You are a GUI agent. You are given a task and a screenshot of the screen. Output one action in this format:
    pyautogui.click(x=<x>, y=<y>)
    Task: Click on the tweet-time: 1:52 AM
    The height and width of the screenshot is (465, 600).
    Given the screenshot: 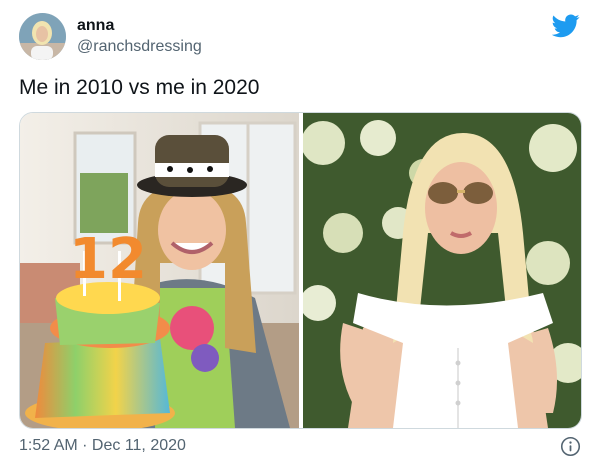 What is the action you would take?
    pyautogui.click(x=48, y=445)
    